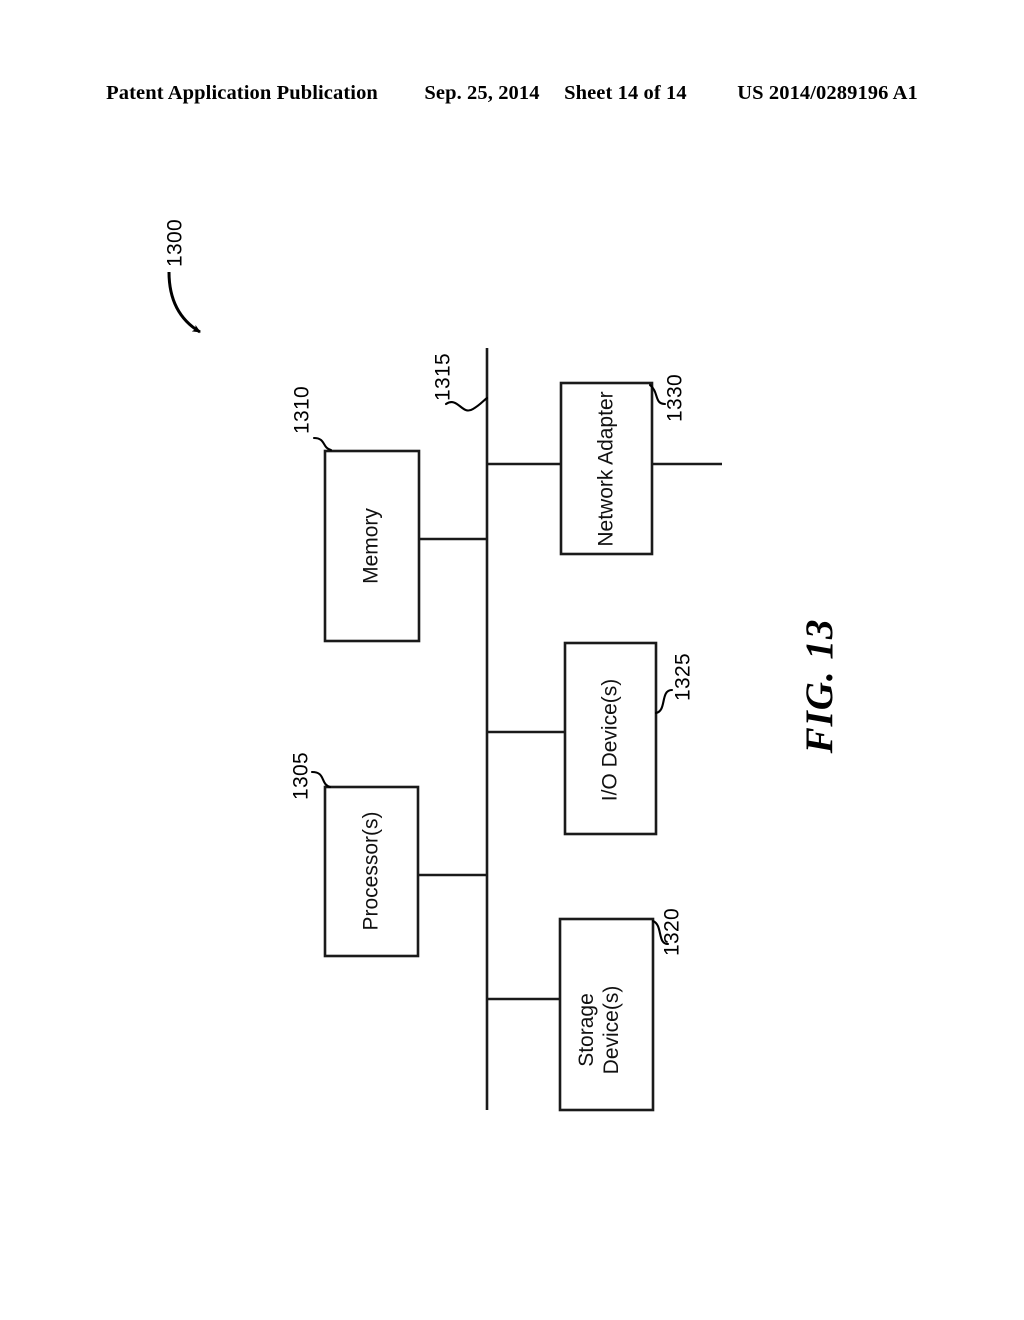  I want to click on storage-devices-label-line-1: Storage, so click(587, 1030).